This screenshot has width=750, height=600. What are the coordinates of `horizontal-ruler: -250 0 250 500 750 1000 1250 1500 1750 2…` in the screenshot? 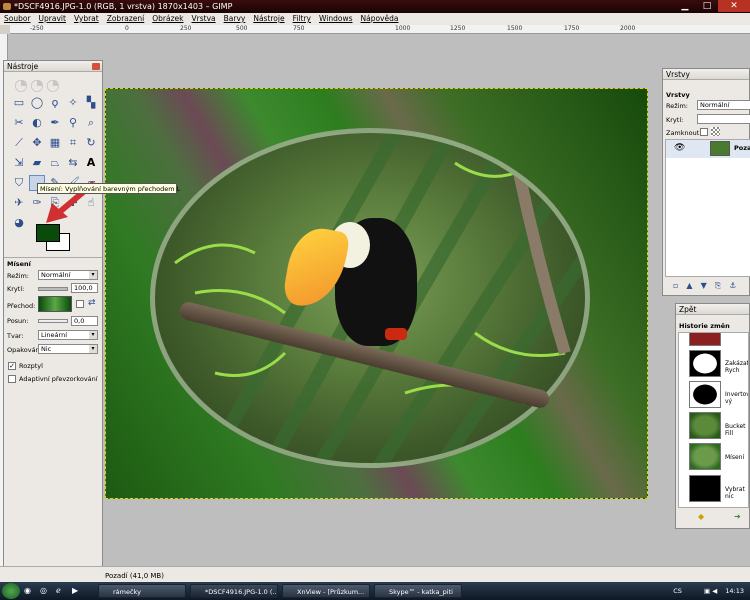 It's located at (380, 29).